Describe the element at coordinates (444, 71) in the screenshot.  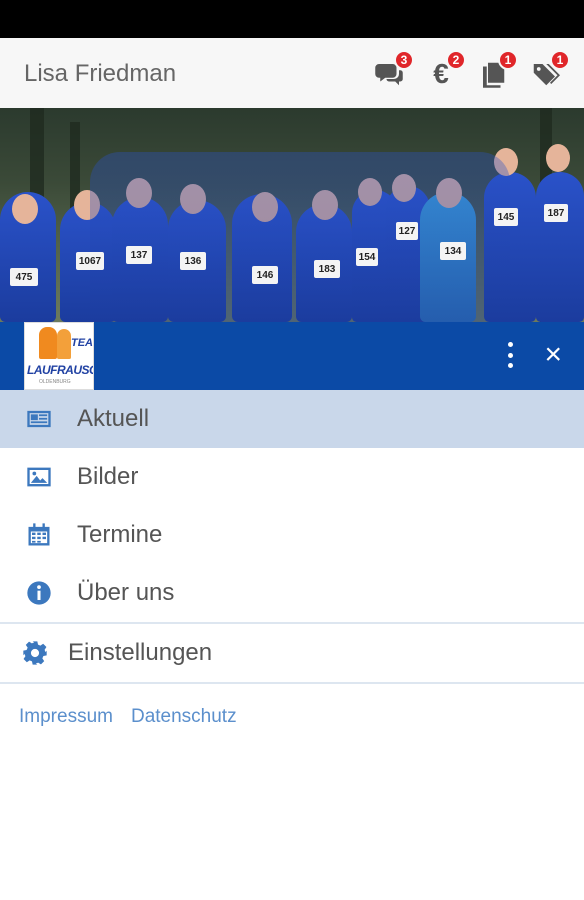
I see `euro-icon: € 2` at that location.